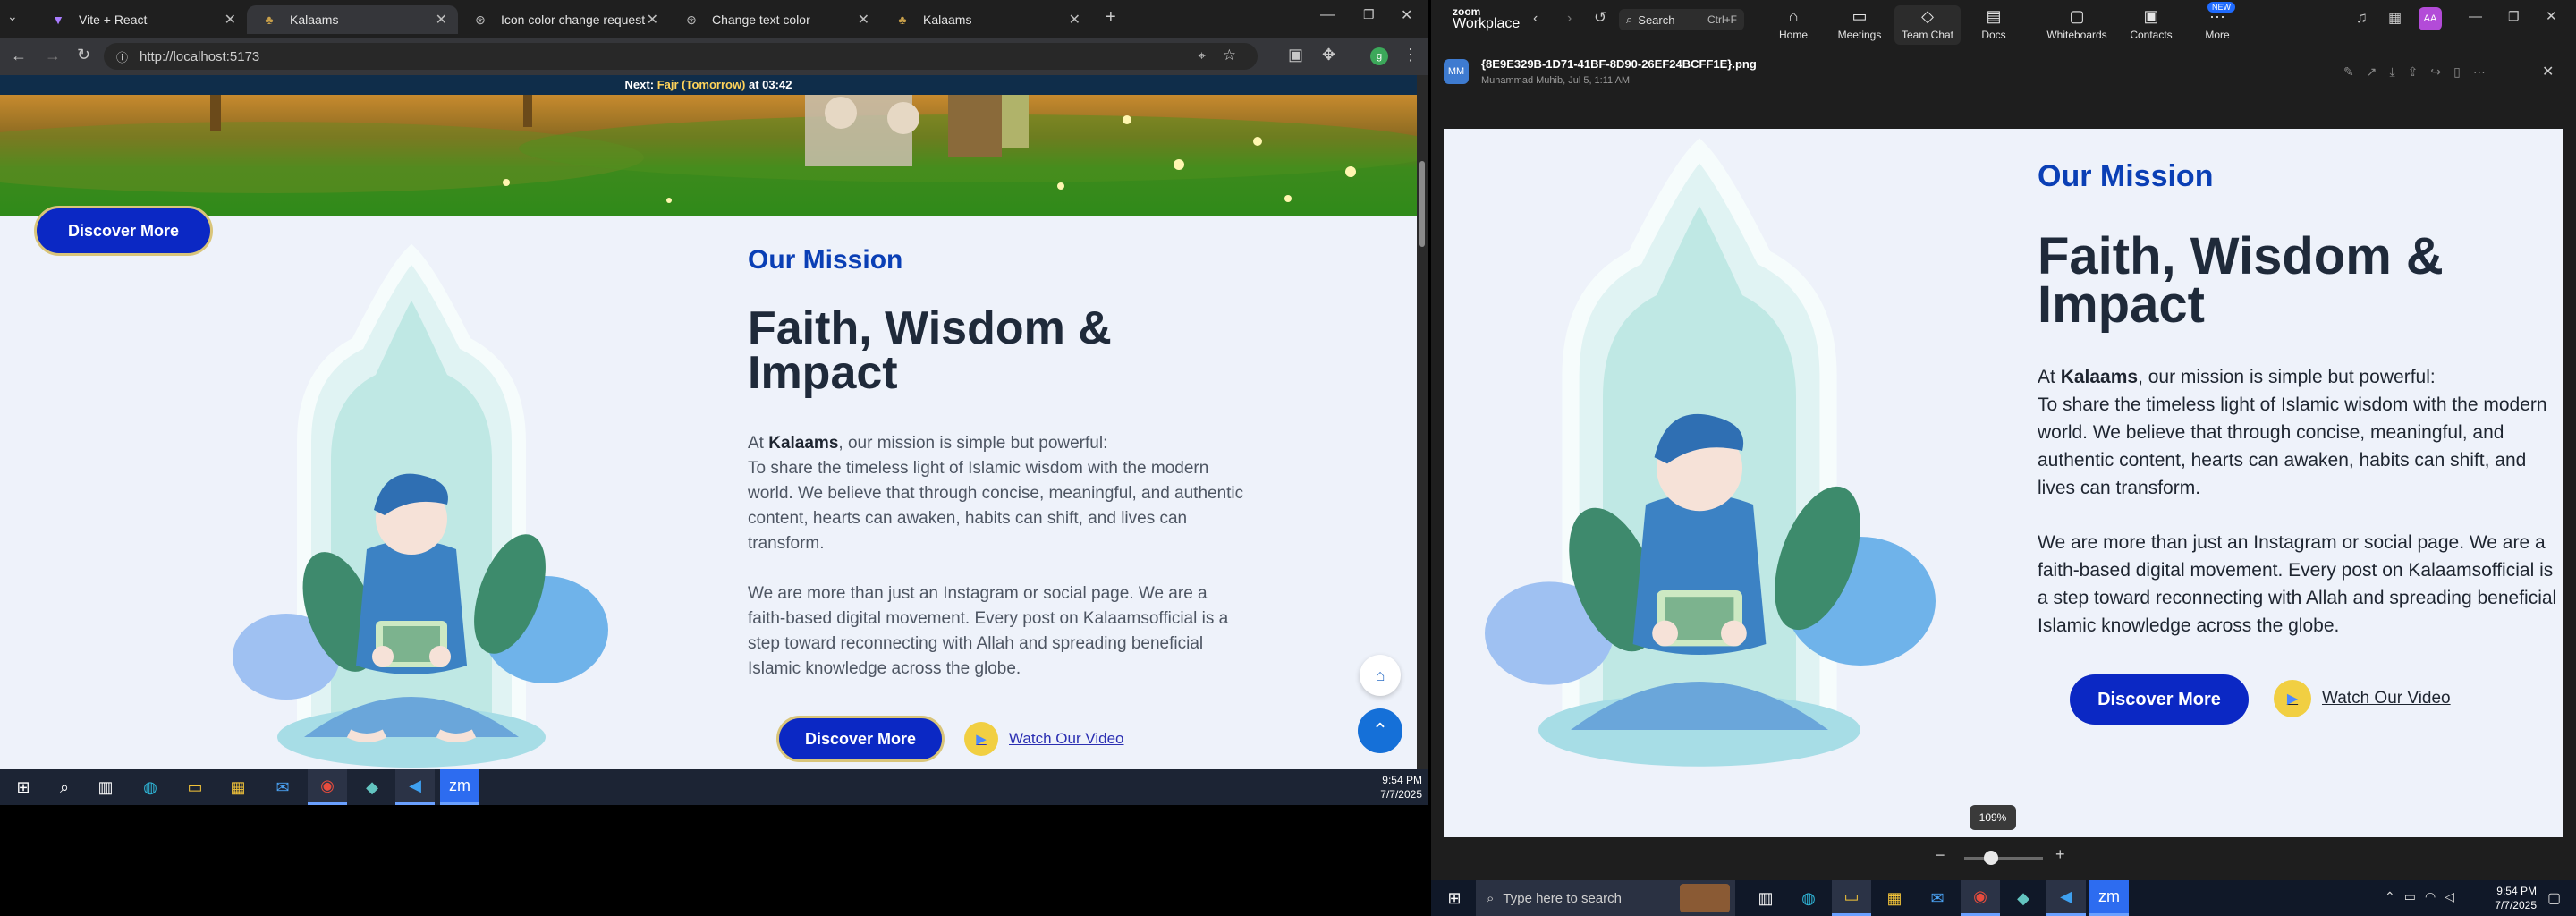 This screenshot has width=2576, height=916. What do you see at coordinates (141, 19) in the screenshot?
I see `tab-vite-react: ▼ Vite + React ✕` at bounding box center [141, 19].